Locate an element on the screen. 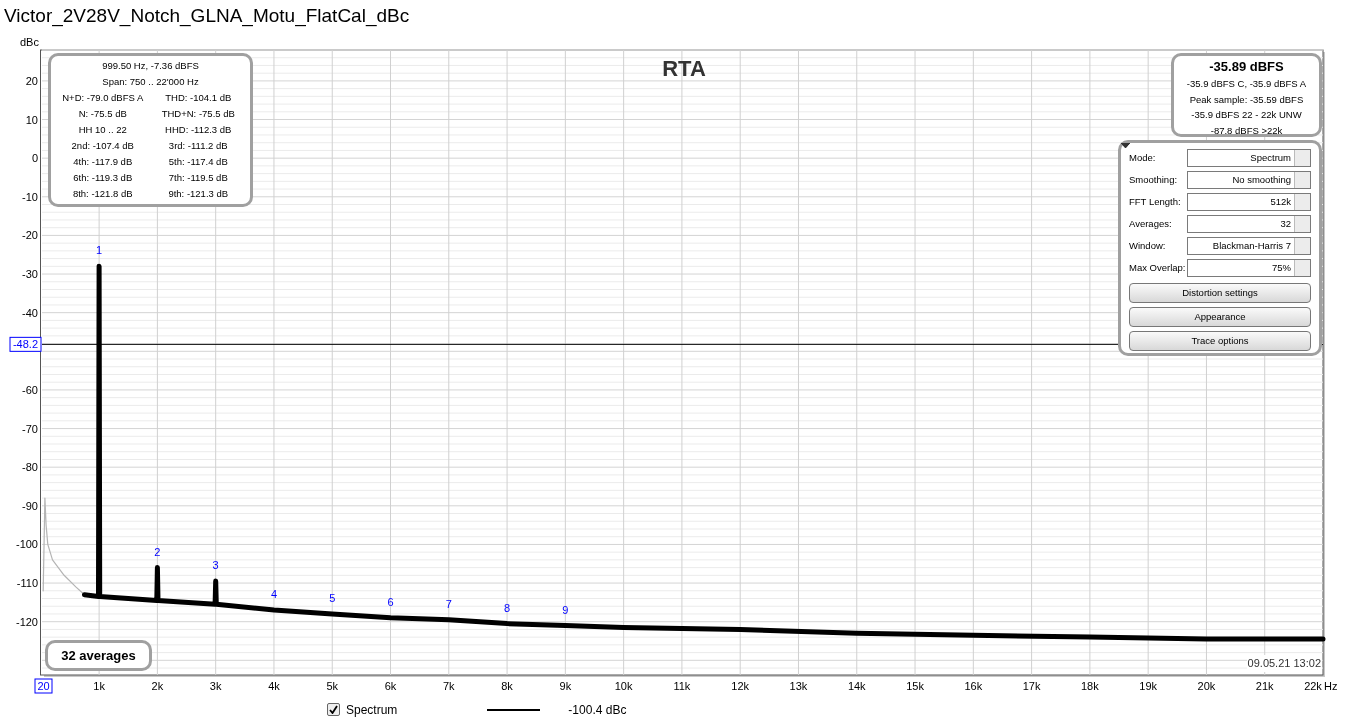 This screenshot has height=724, width=1346. dropdown: No smoothing is located at coordinates (1249, 180).